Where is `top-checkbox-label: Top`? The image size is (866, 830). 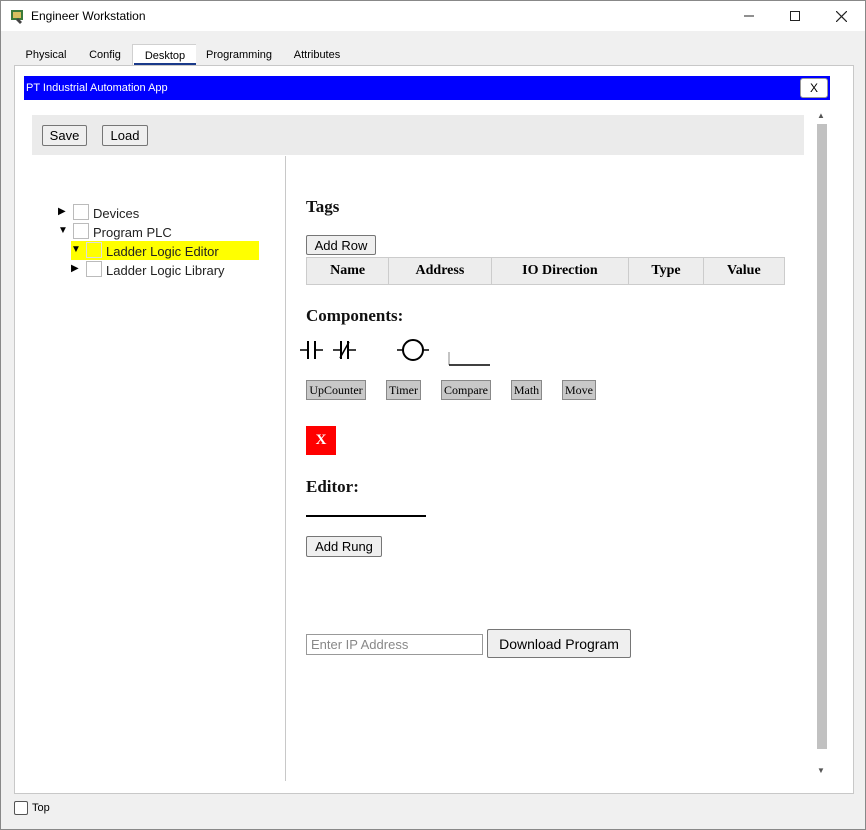 top-checkbox-label: Top is located at coordinates (41, 808).